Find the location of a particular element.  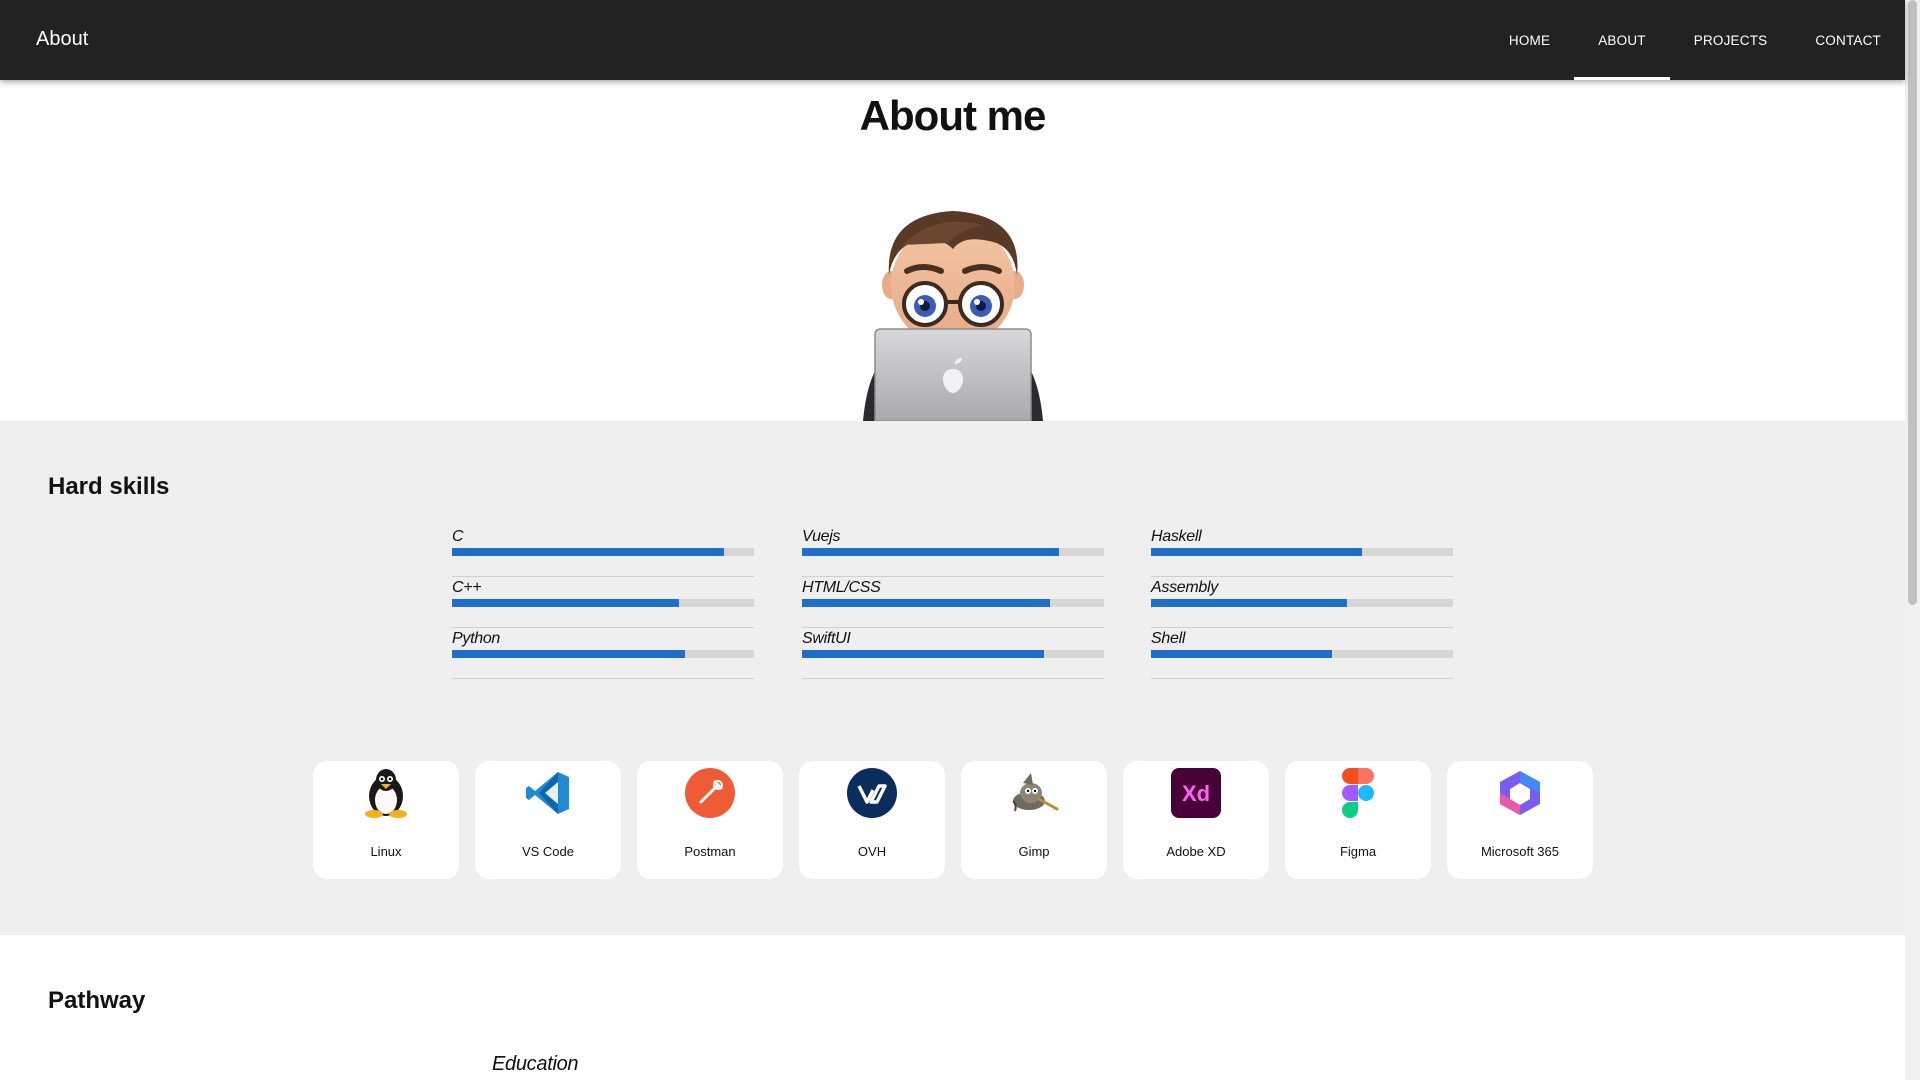

skill-name: SwiftUI is located at coordinates (826, 638).